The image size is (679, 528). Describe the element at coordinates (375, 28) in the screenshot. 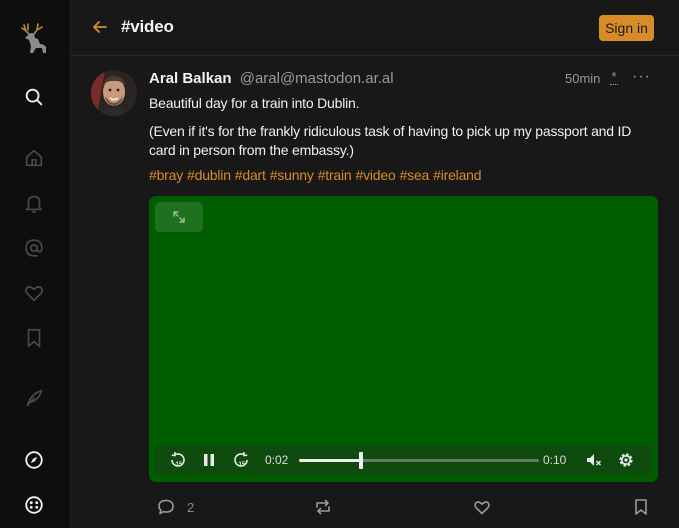

I see `page-header: #video Sign in` at that location.